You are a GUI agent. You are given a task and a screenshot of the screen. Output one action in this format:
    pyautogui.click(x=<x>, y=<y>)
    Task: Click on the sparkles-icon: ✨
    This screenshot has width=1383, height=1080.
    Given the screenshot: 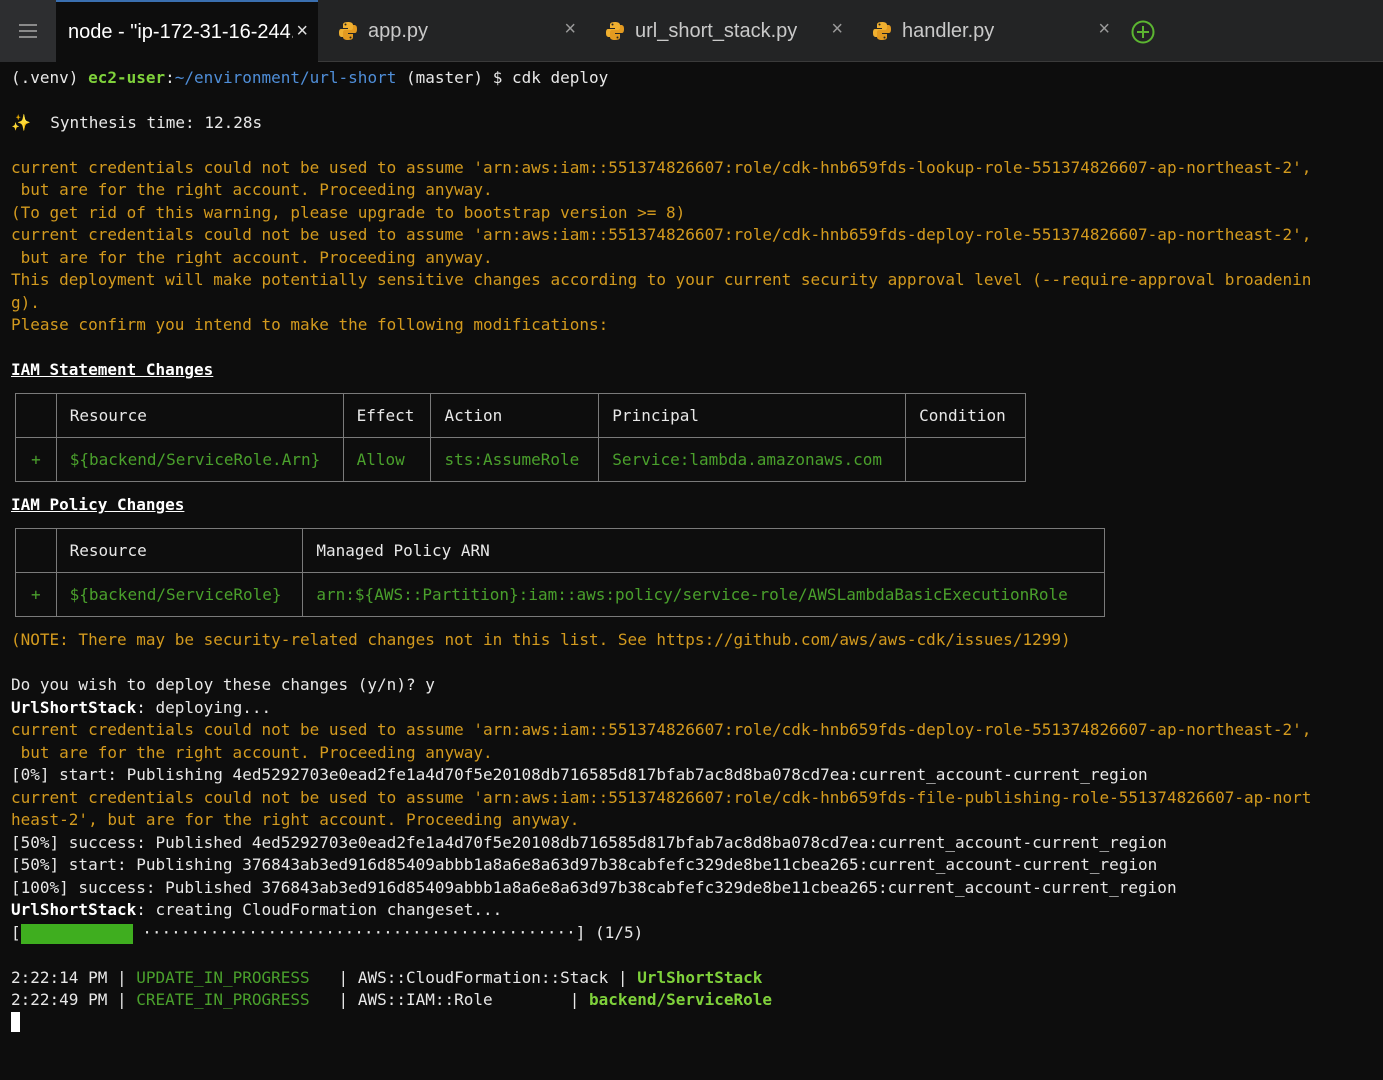 What is the action you would take?
    pyautogui.click(x=21, y=122)
    